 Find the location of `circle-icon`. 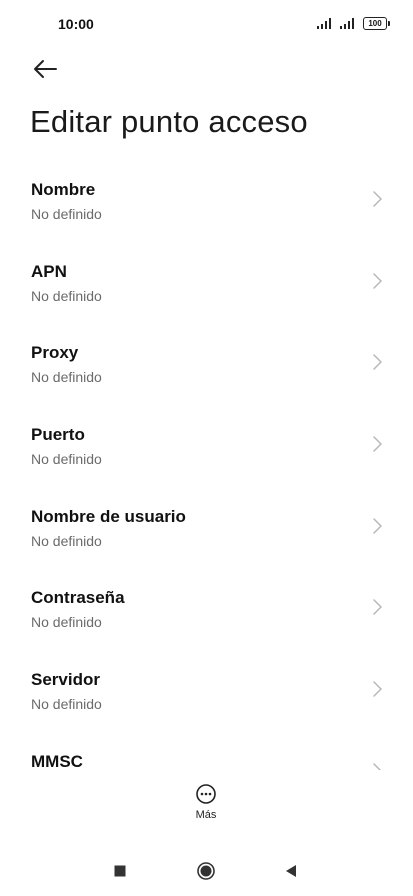

circle-icon is located at coordinates (206, 871).